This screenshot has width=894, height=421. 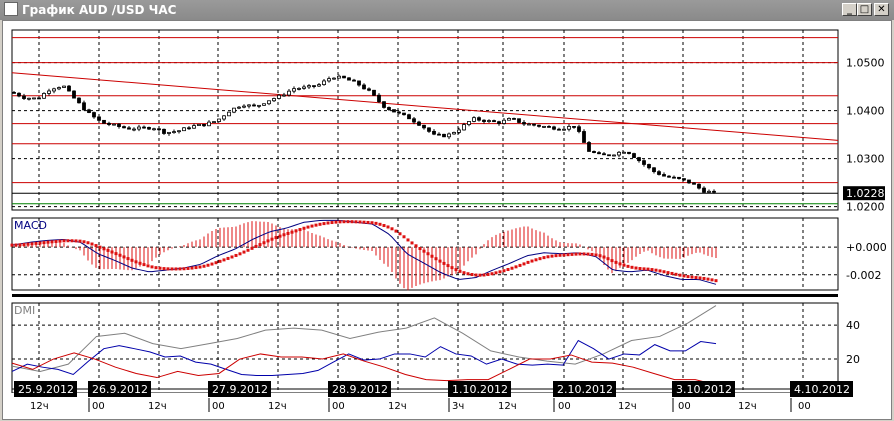 I want to click on price-tick-label: 1.0200, so click(x=865, y=207).